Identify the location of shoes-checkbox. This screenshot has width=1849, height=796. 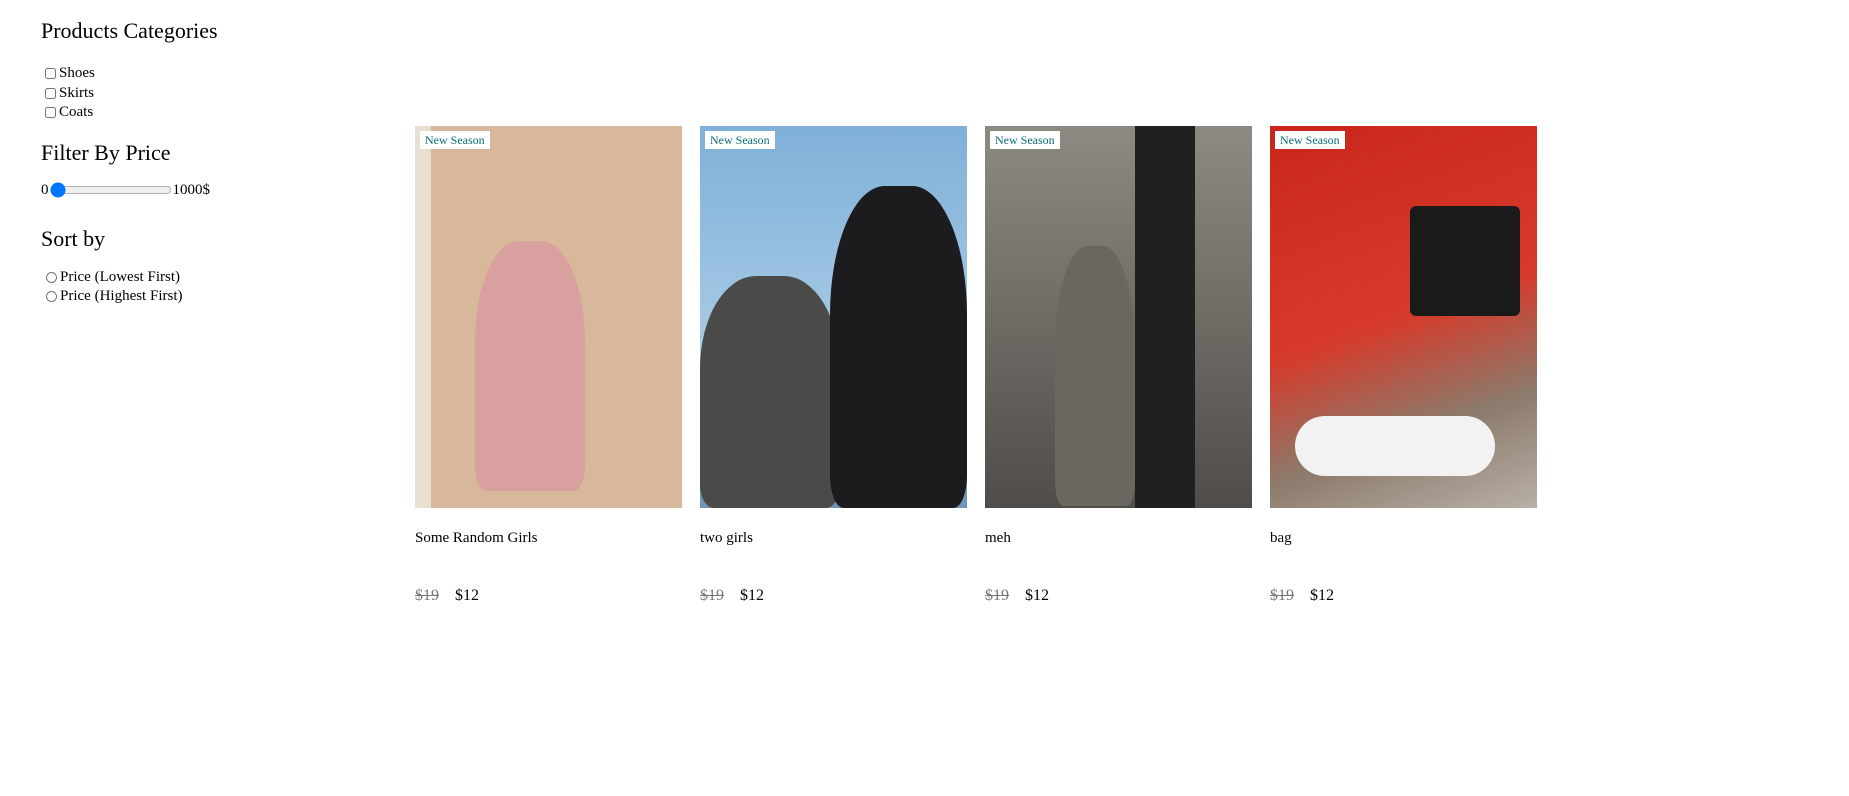
(50, 74).